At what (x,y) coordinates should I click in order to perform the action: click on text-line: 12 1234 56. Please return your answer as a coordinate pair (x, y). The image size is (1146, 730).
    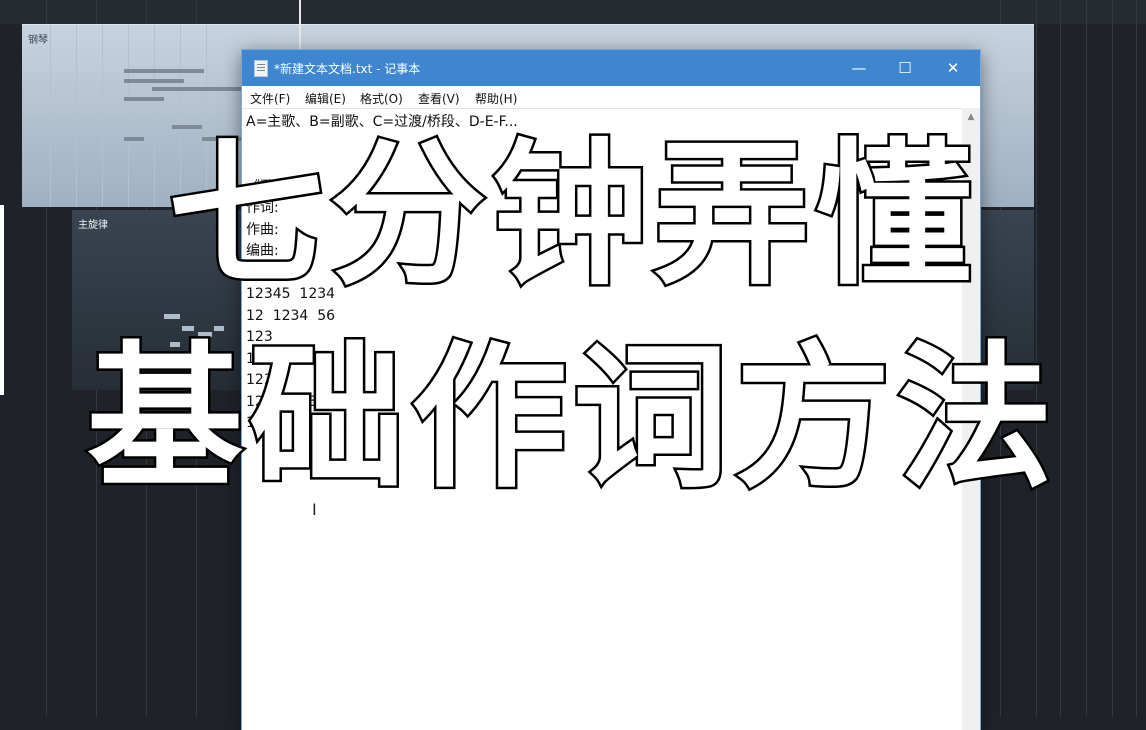
    Looking at the image, I should click on (291, 315).